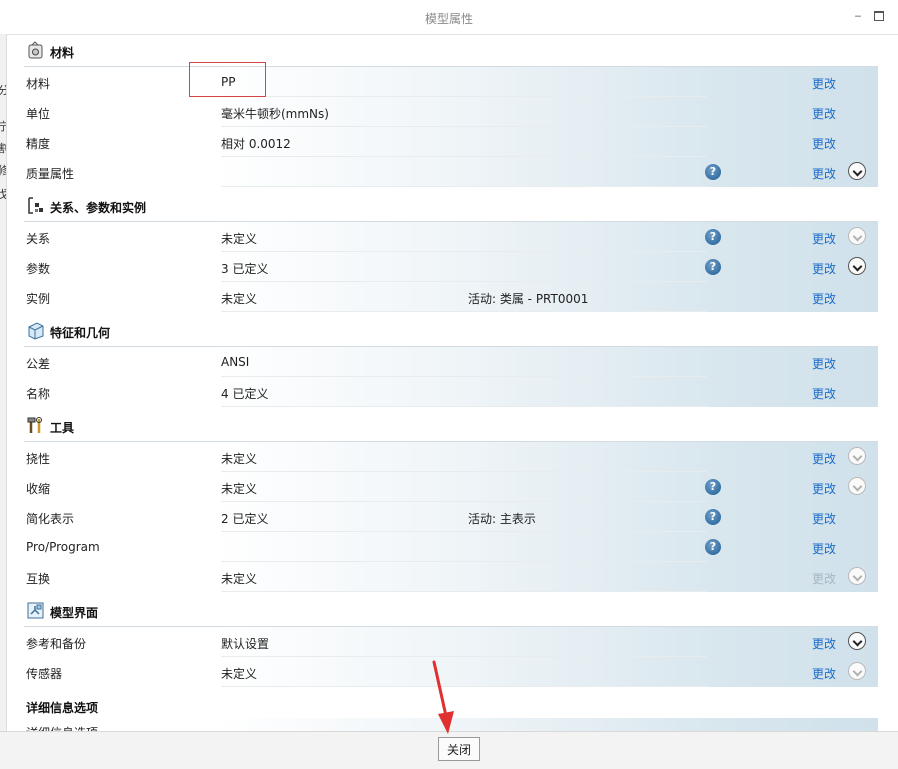 This screenshot has width=898, height=769. I want to click on property-row: 参数 3 已定义? 更改, so click(451, 267).